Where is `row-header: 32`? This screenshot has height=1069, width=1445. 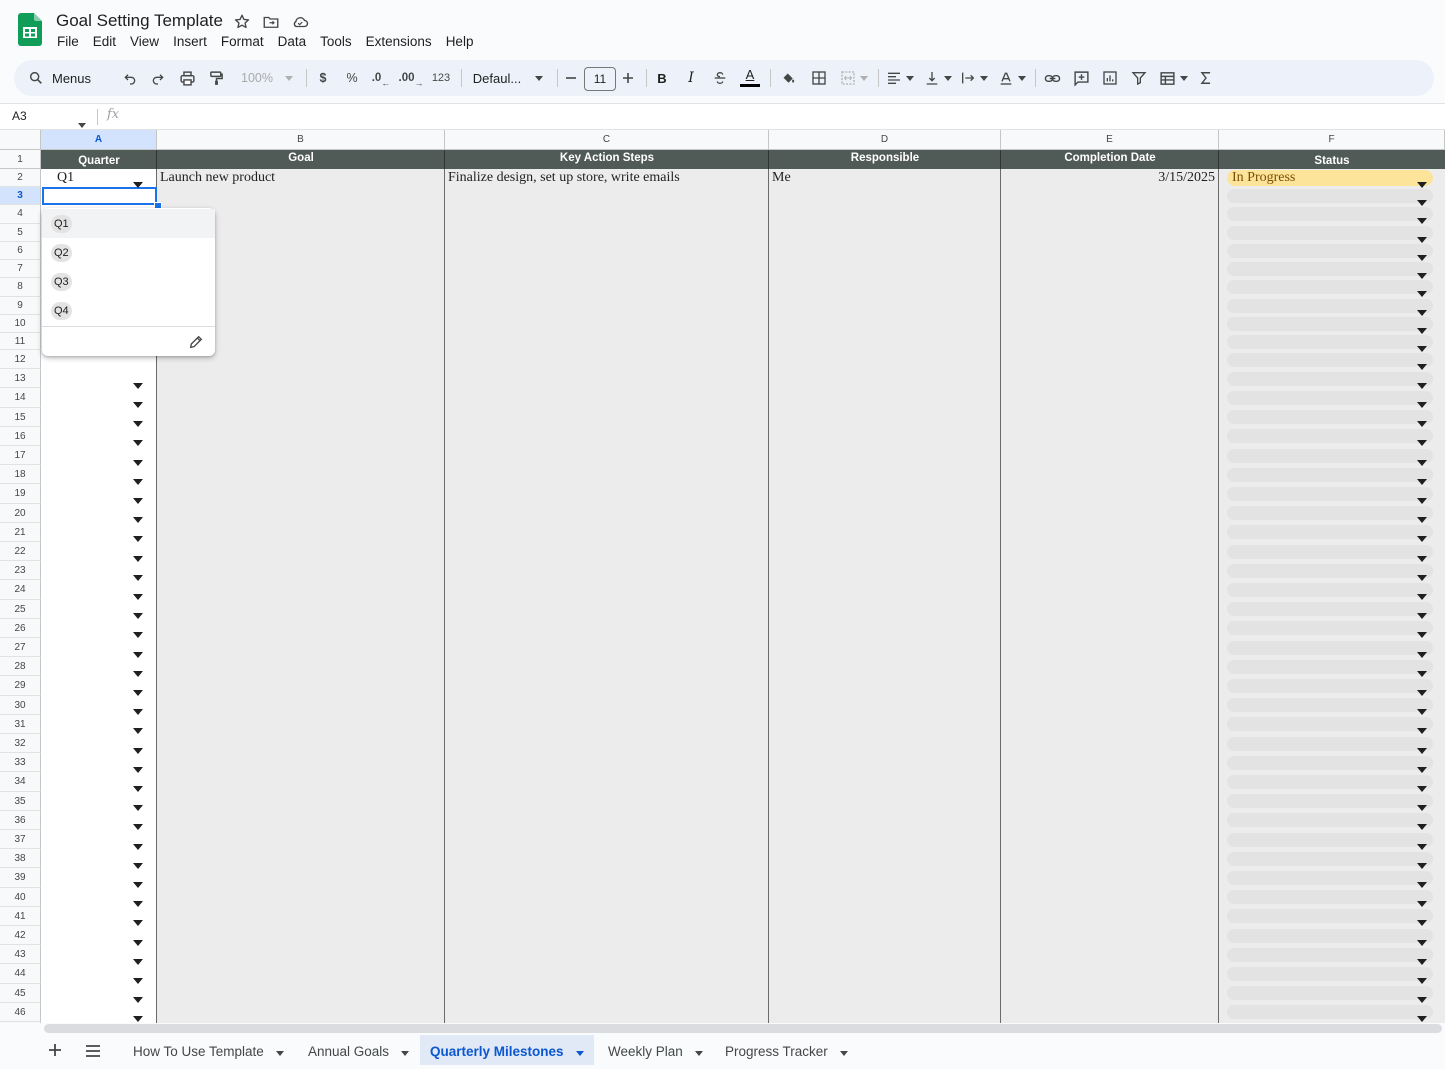
row-header: 32 is located at coordinates (20, 744).